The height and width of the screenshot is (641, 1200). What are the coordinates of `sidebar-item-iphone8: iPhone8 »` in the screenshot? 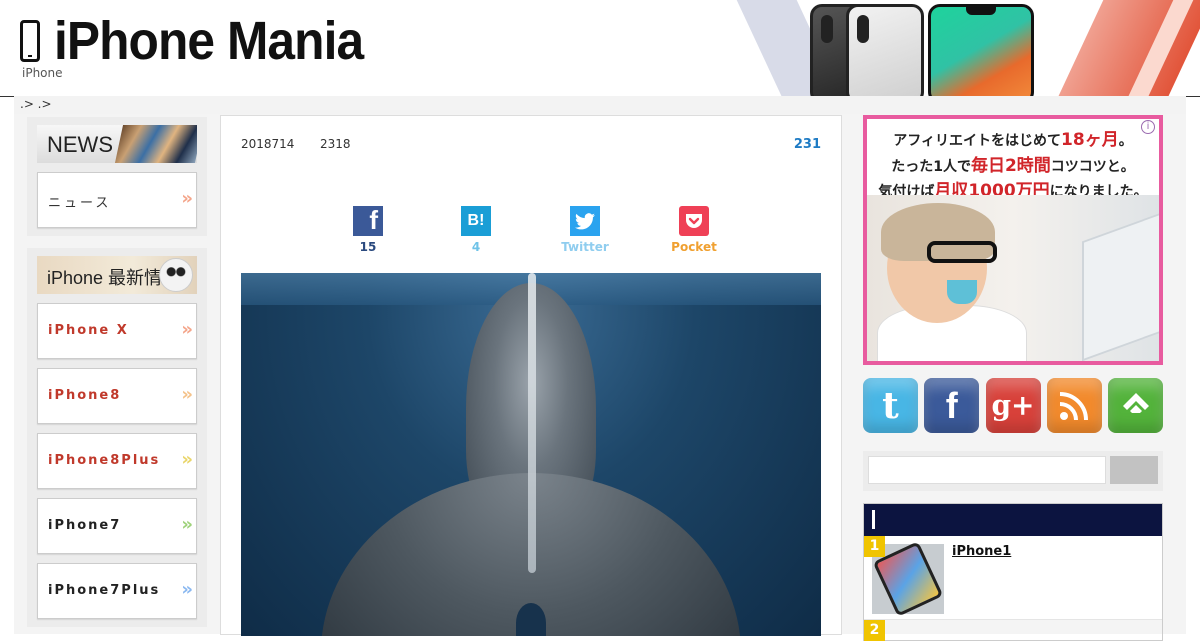 It's located at (117, 396).